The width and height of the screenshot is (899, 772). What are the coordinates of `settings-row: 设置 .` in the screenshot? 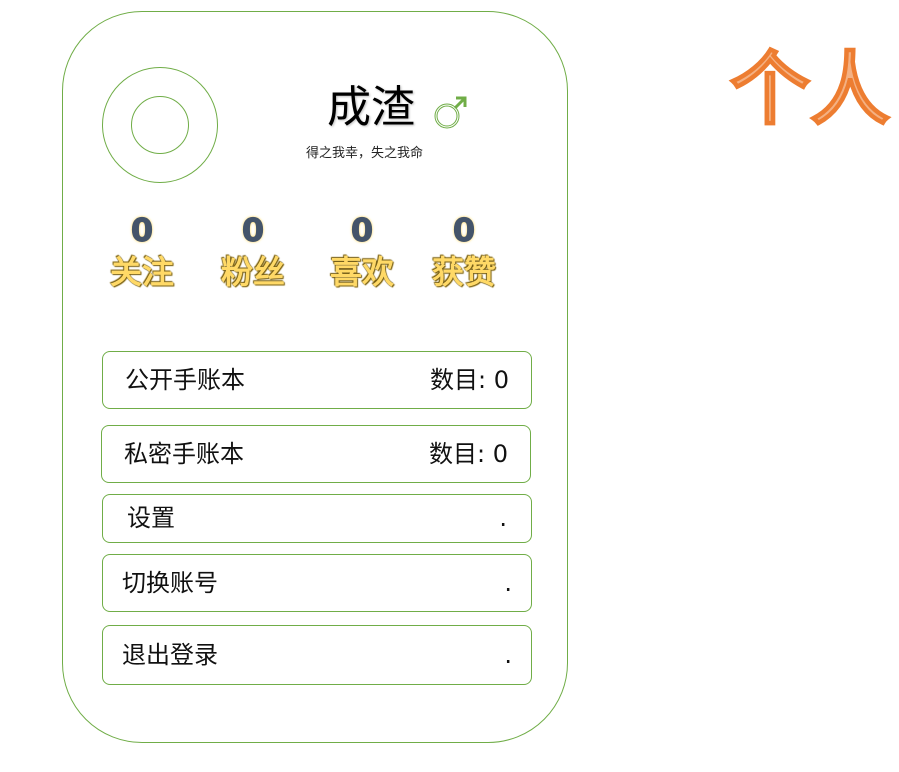 It's located at (317, 518).